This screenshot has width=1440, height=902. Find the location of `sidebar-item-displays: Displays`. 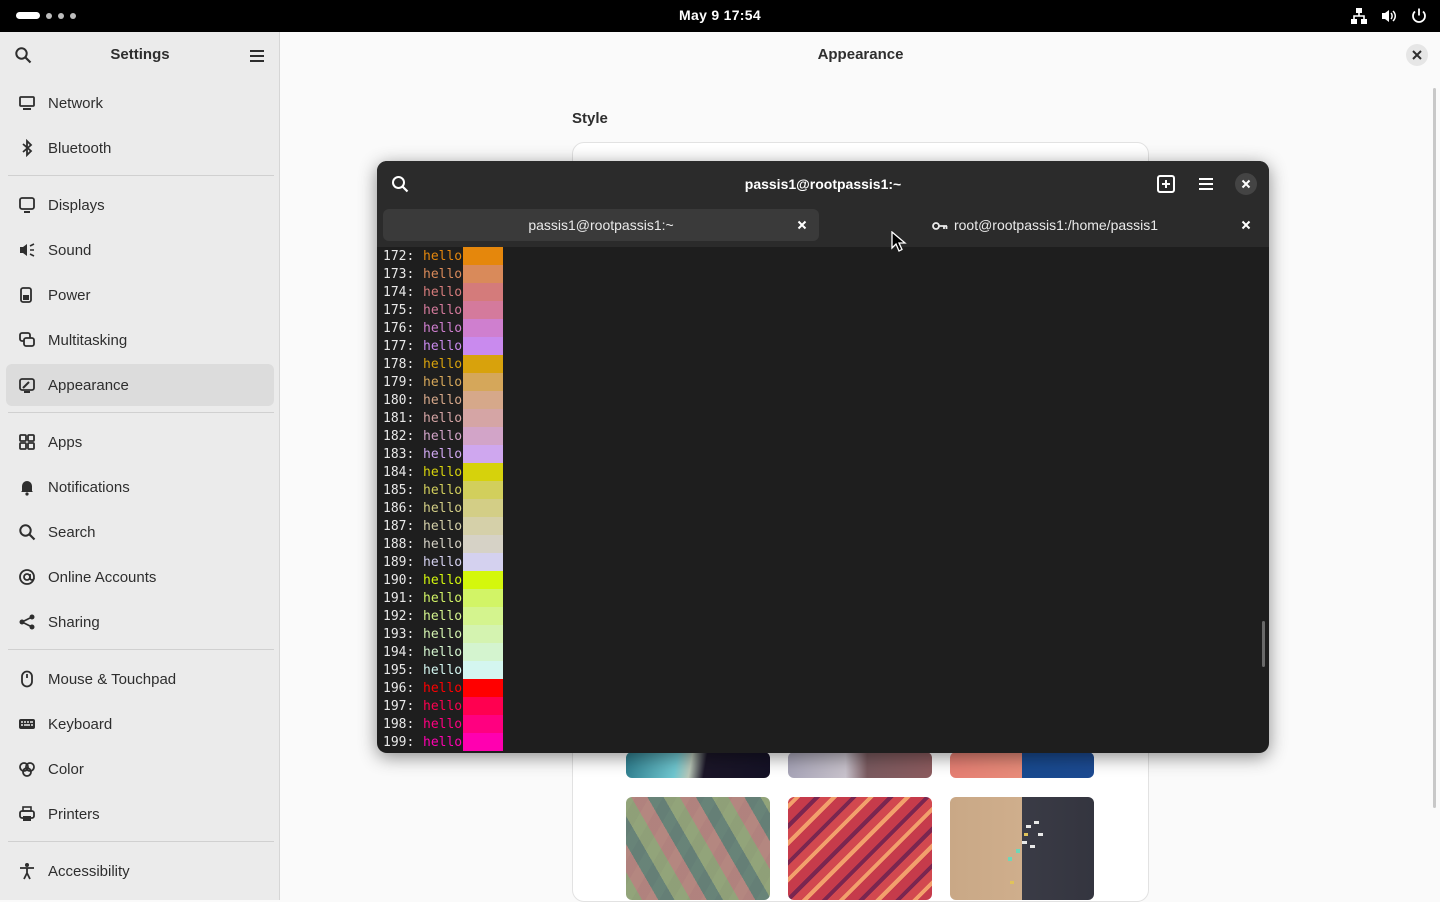

sidebar-item-displays: Displays is located at coordinates (140, 205).